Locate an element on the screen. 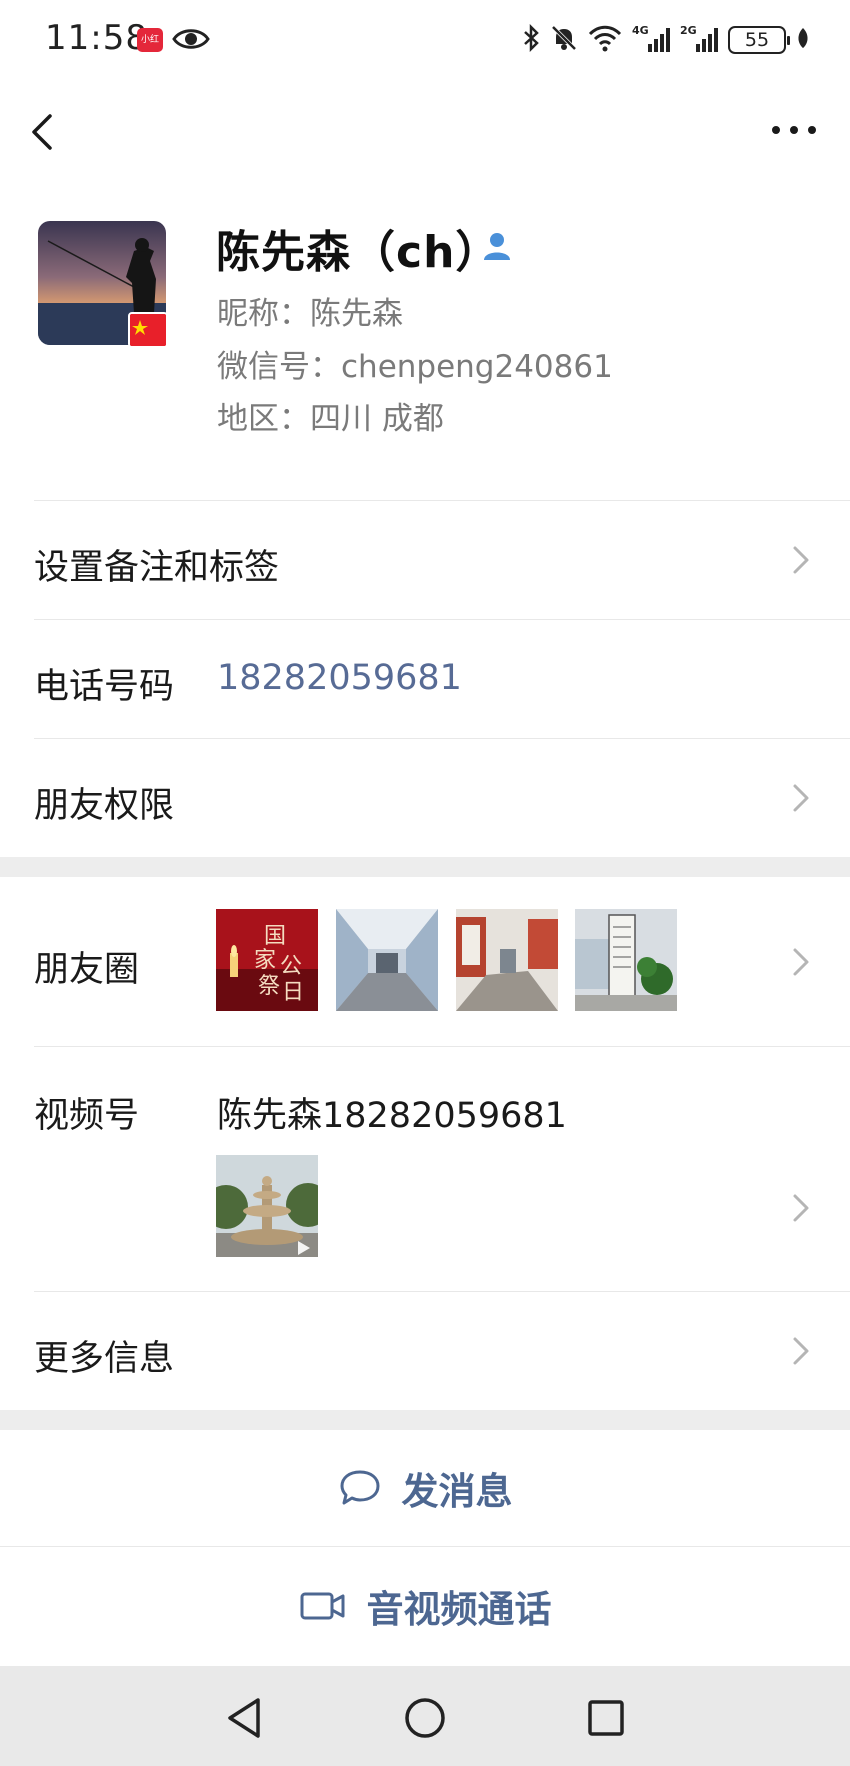 This screenshot has width=850, height=1766. profile-name: 陈先森（ch） is located at coordinates (358, 252).